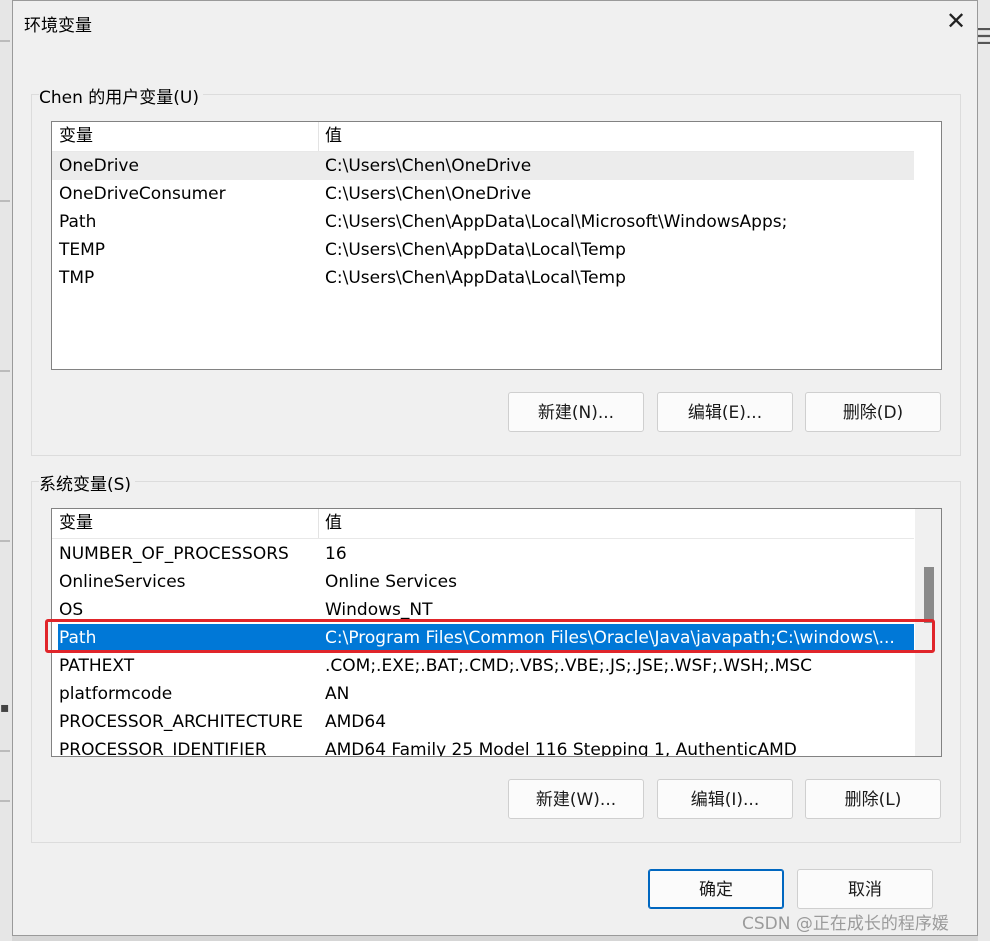  What do you see at coordinates (483, 610) in the screenshot?
I see `list-row: OS Windows_NT` at bounding box center [483, 610].